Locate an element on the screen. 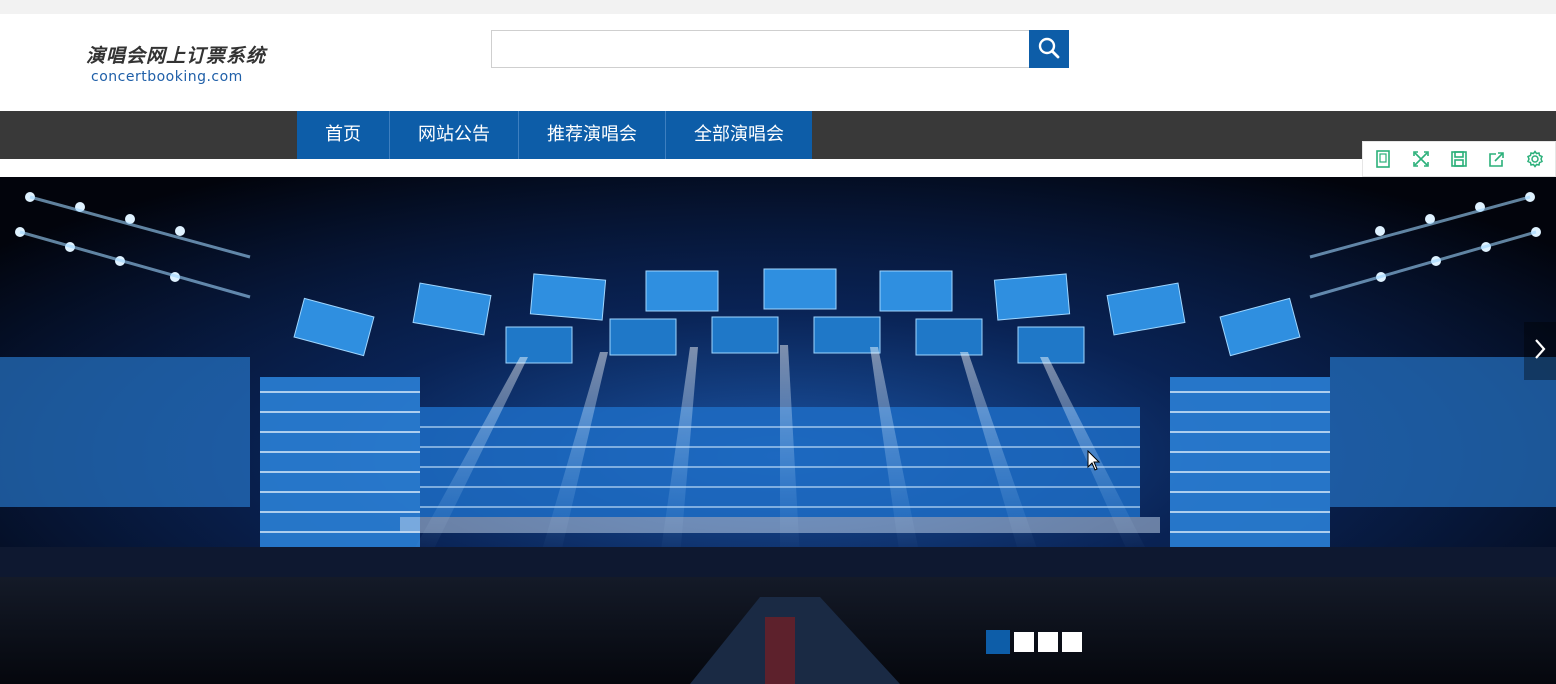 The width and height of the screenshot is (1556, 684). search-bar is located at coordinates (780, 49).